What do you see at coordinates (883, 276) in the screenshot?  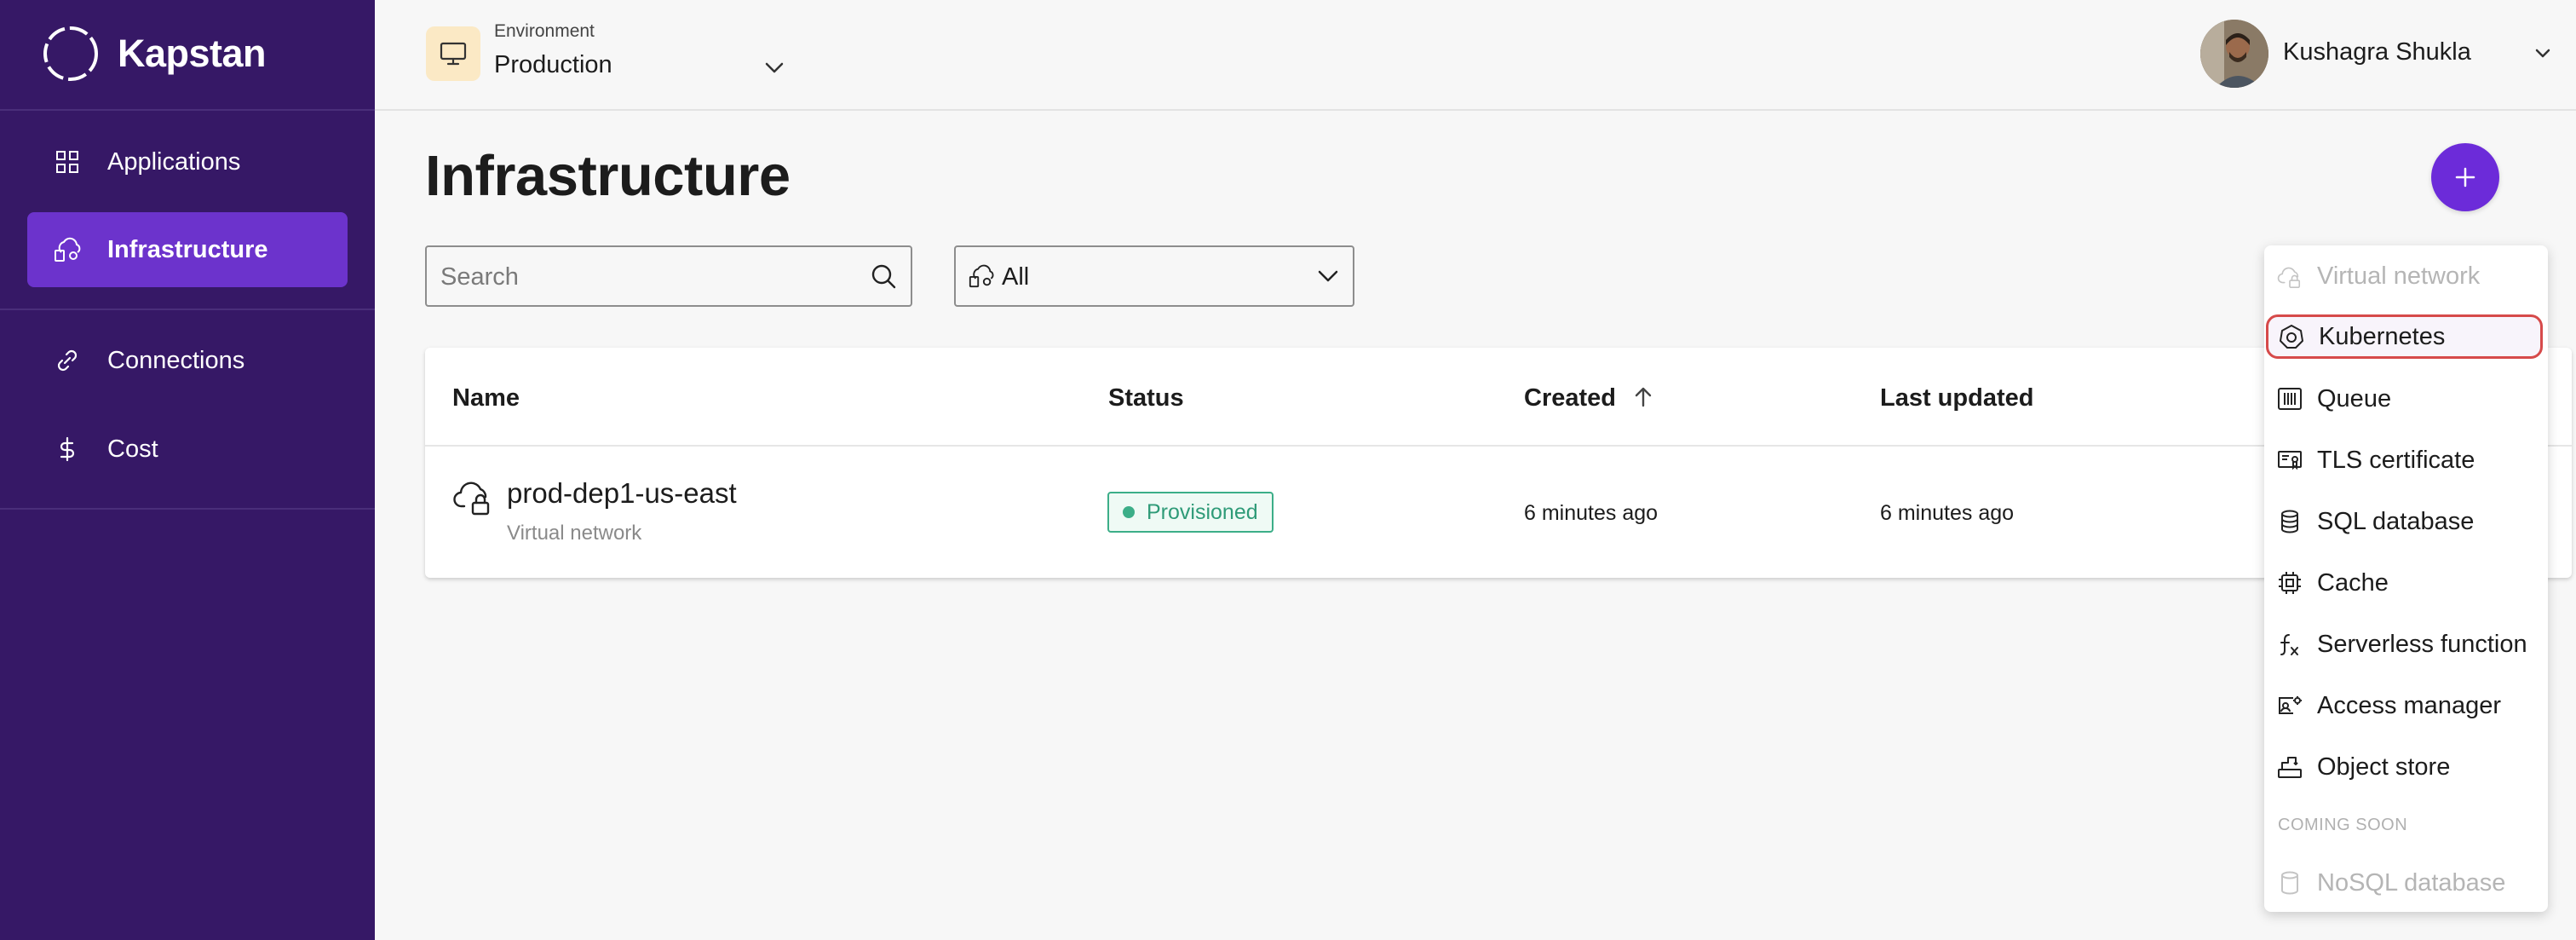 I see `search-icon` at bounding box center [883, 276].